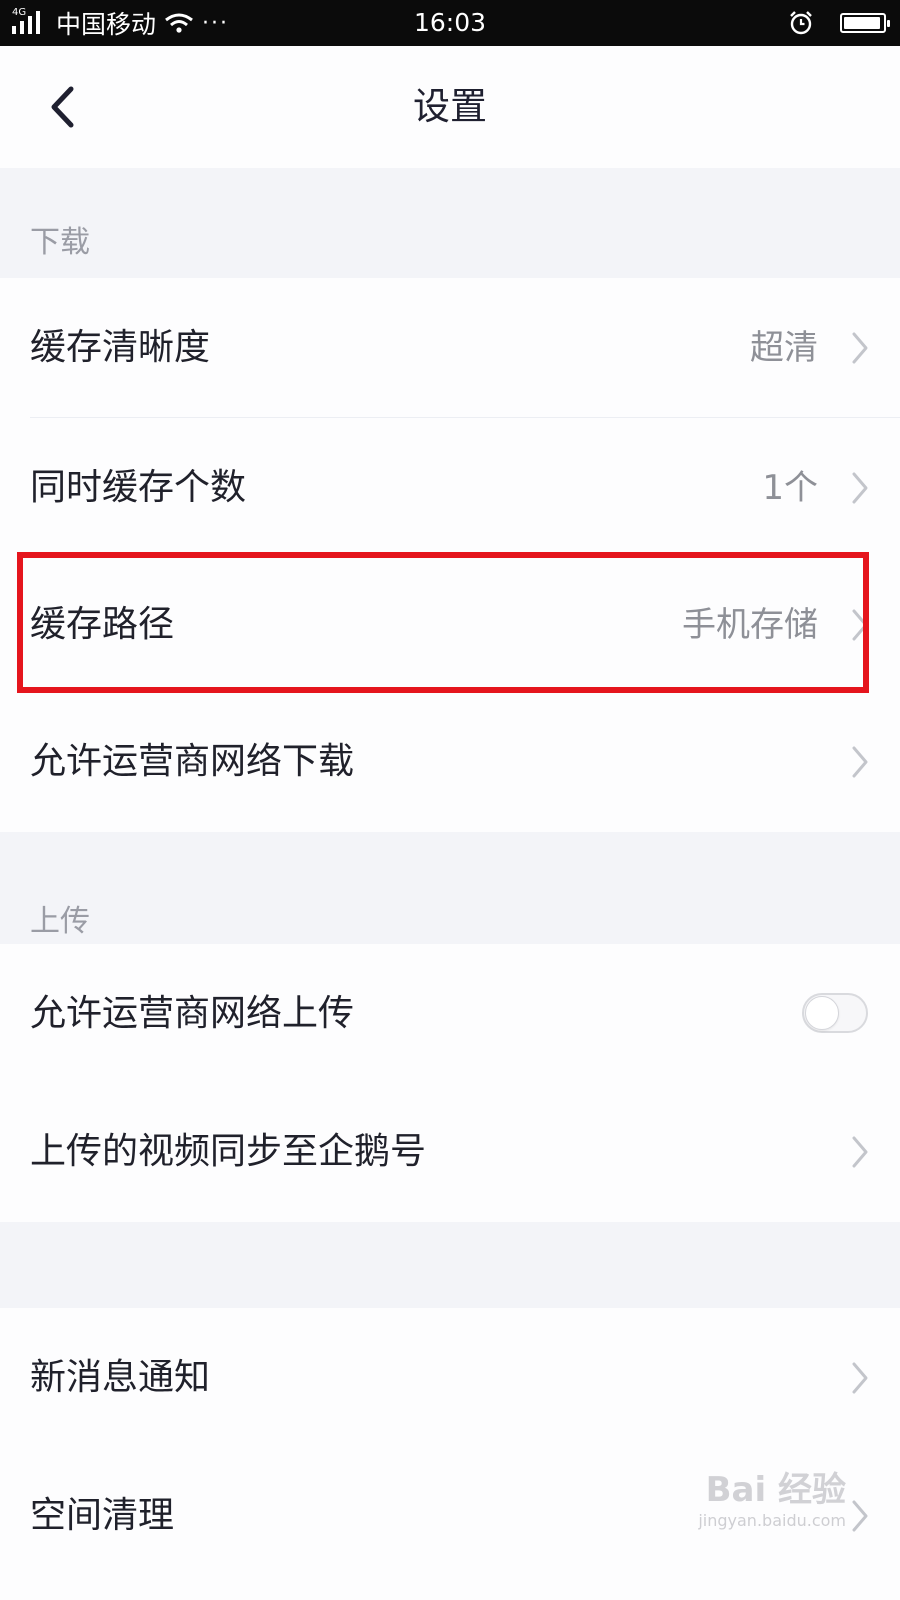 This screenshot has height=1600, width=900. Describe the element at coordinates (450, 1152) in the screenshot. I see `row-sync-to-penguin-account: 上传的视频同步至企鹅号` at that location.